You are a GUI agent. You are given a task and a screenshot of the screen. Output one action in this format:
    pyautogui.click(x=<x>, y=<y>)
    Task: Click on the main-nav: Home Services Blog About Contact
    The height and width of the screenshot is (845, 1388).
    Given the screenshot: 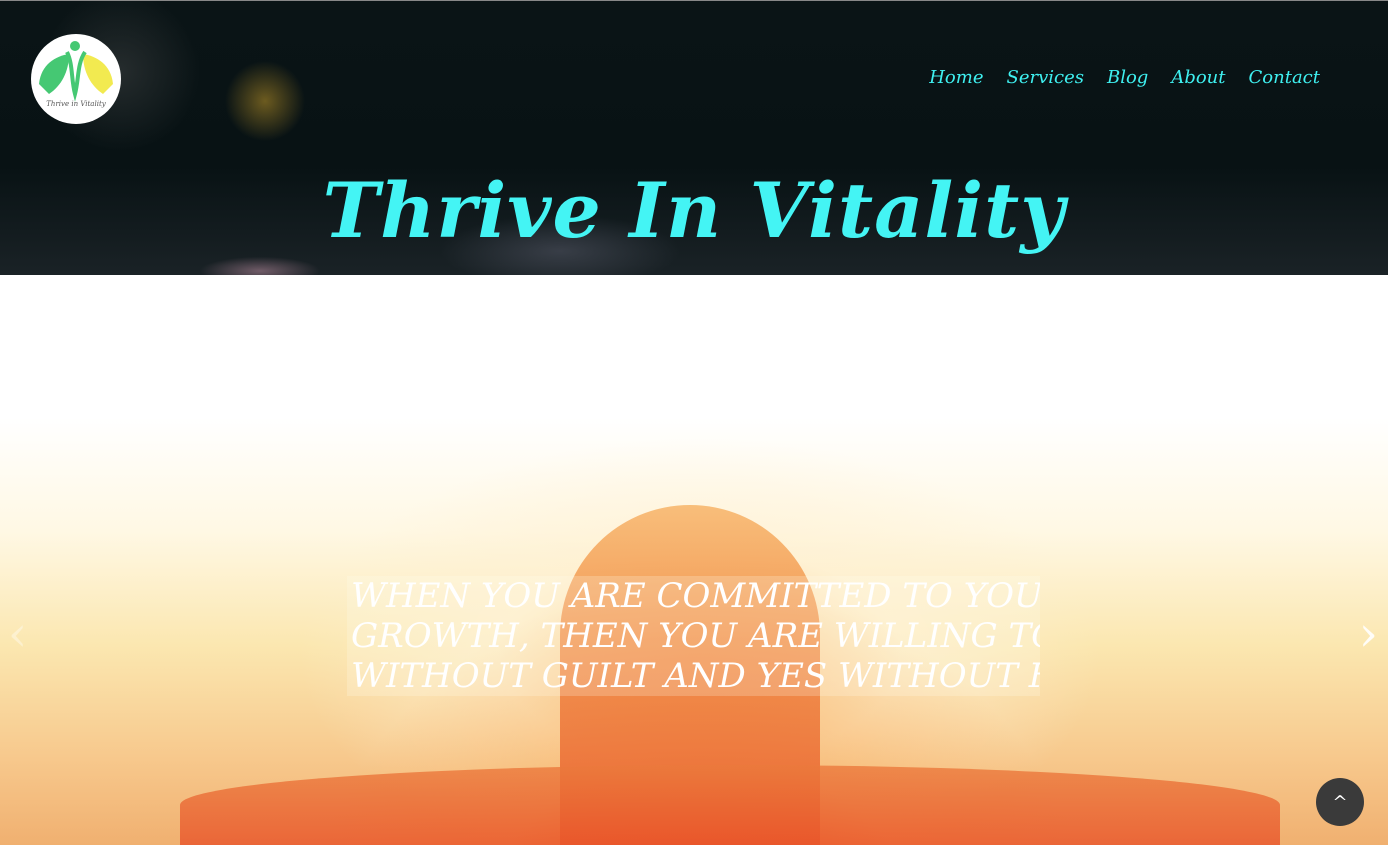 What is the action you would take?
    pyautogui.click(x=1124, y=77)
    